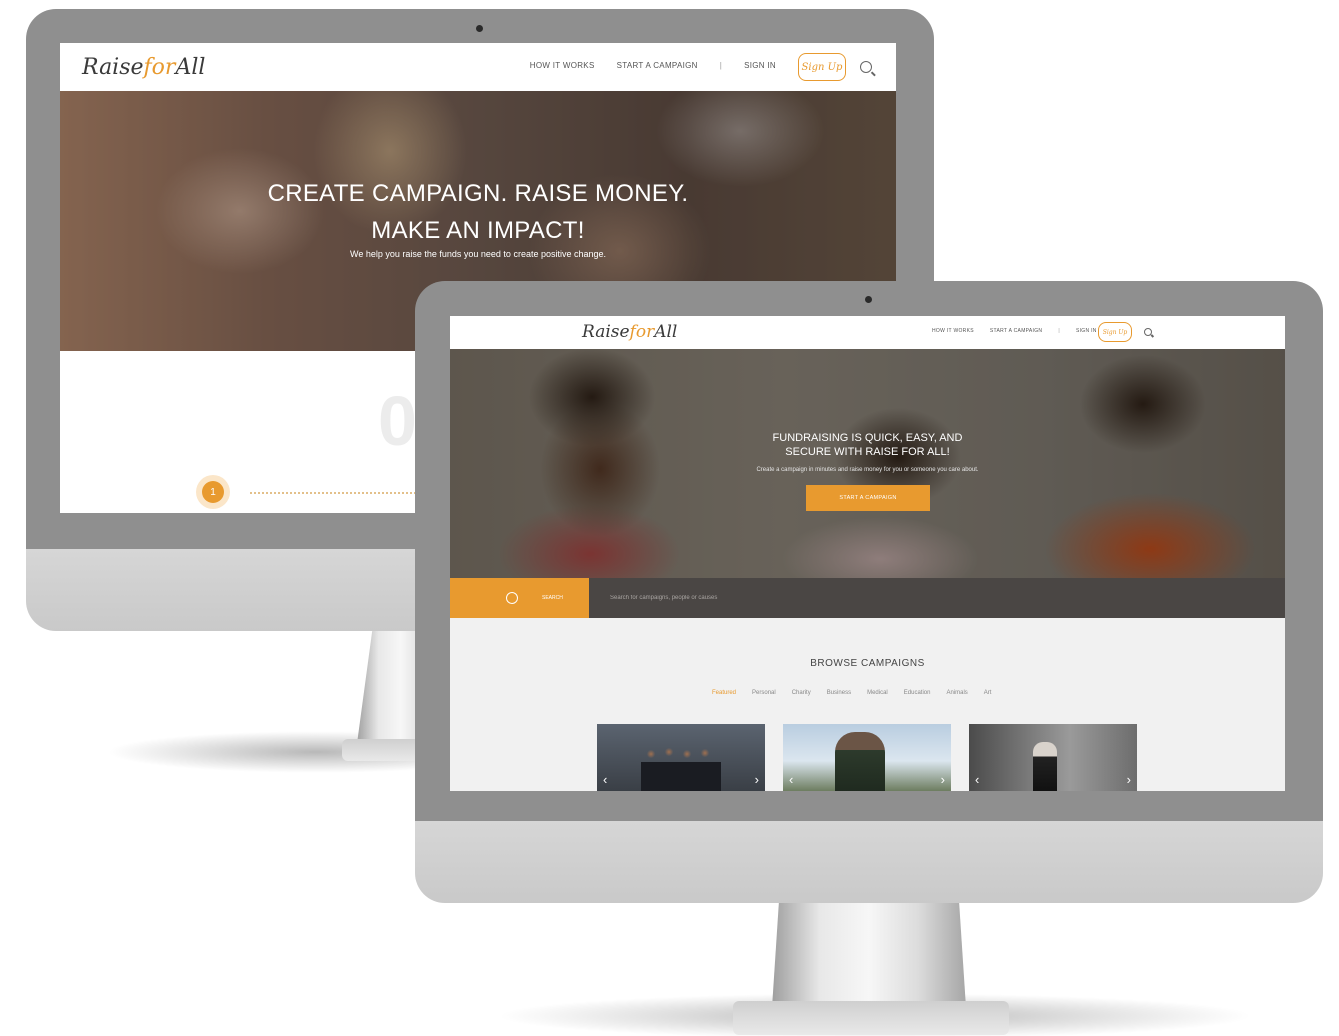 This screenshot has width=1339, height=1036. Describe the element at coordinates (988, 693) in the screenshot. I see `tab-art: Art` at that location.